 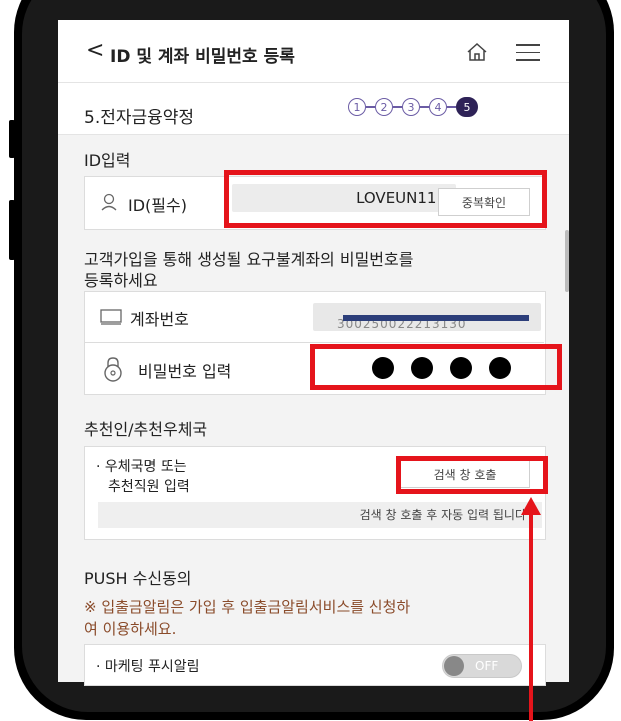 I want to click on step-title: 5.전자금융약정, so click(x=139, y=118).